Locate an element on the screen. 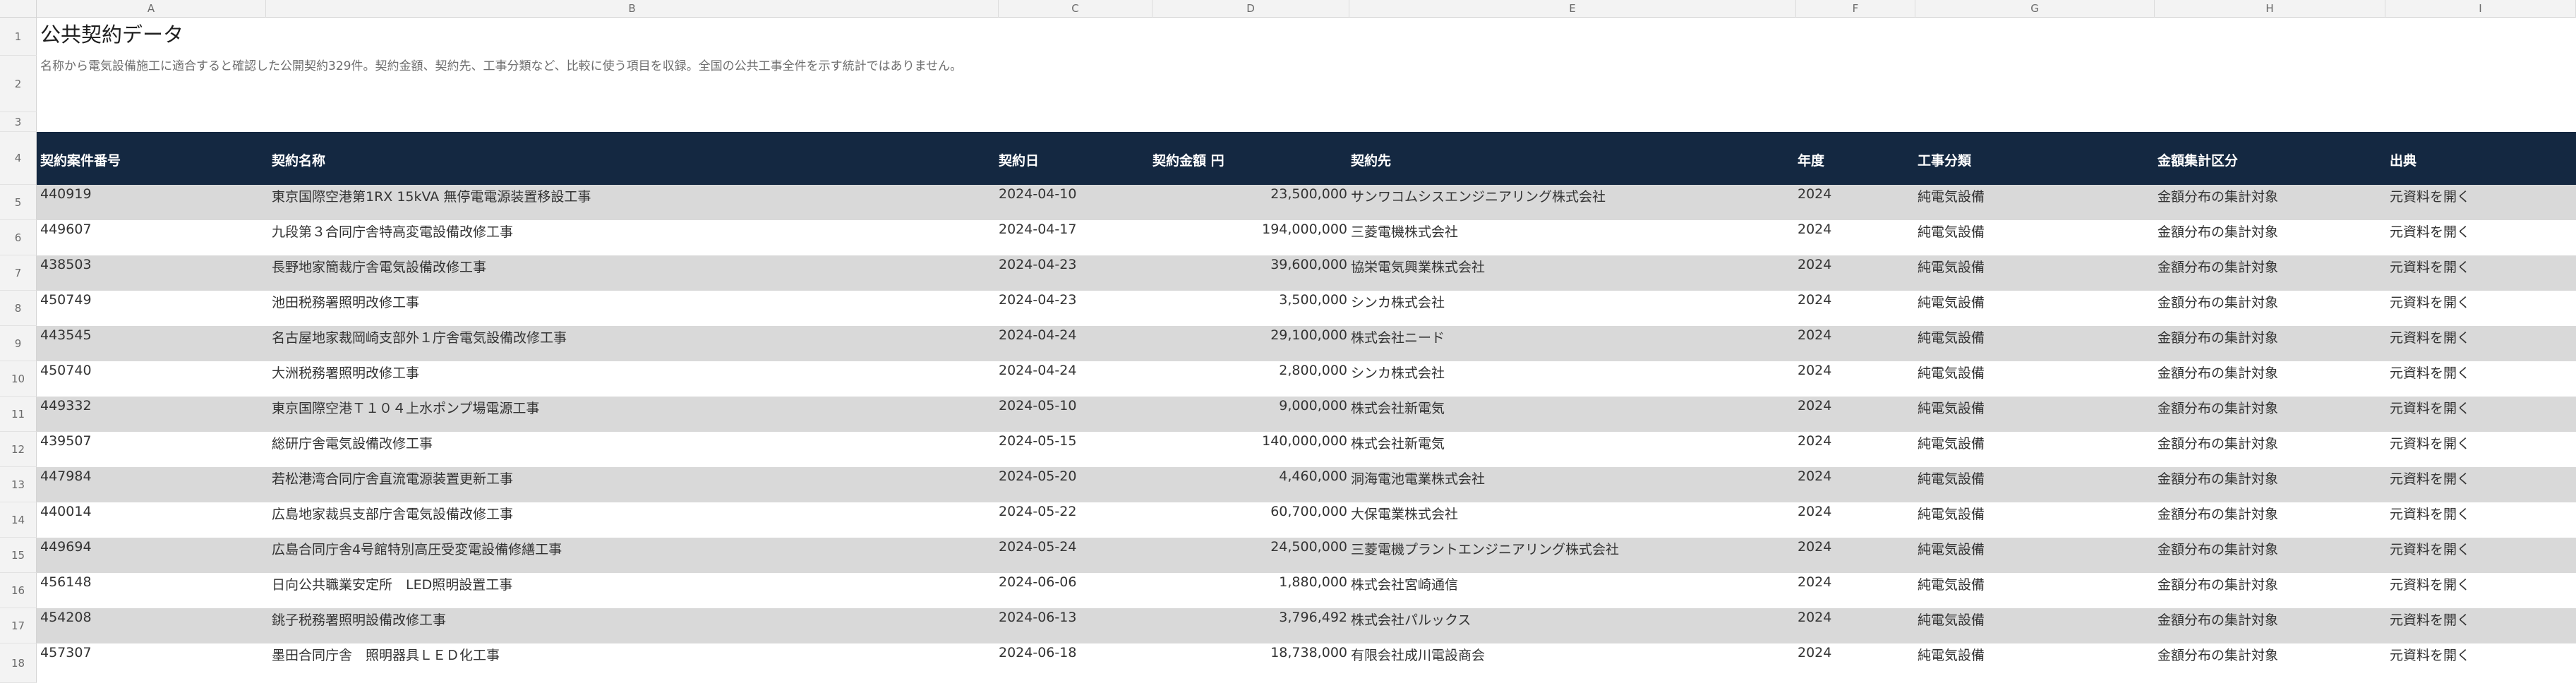  column-header-g: G is located at coordinates (2035, 9).